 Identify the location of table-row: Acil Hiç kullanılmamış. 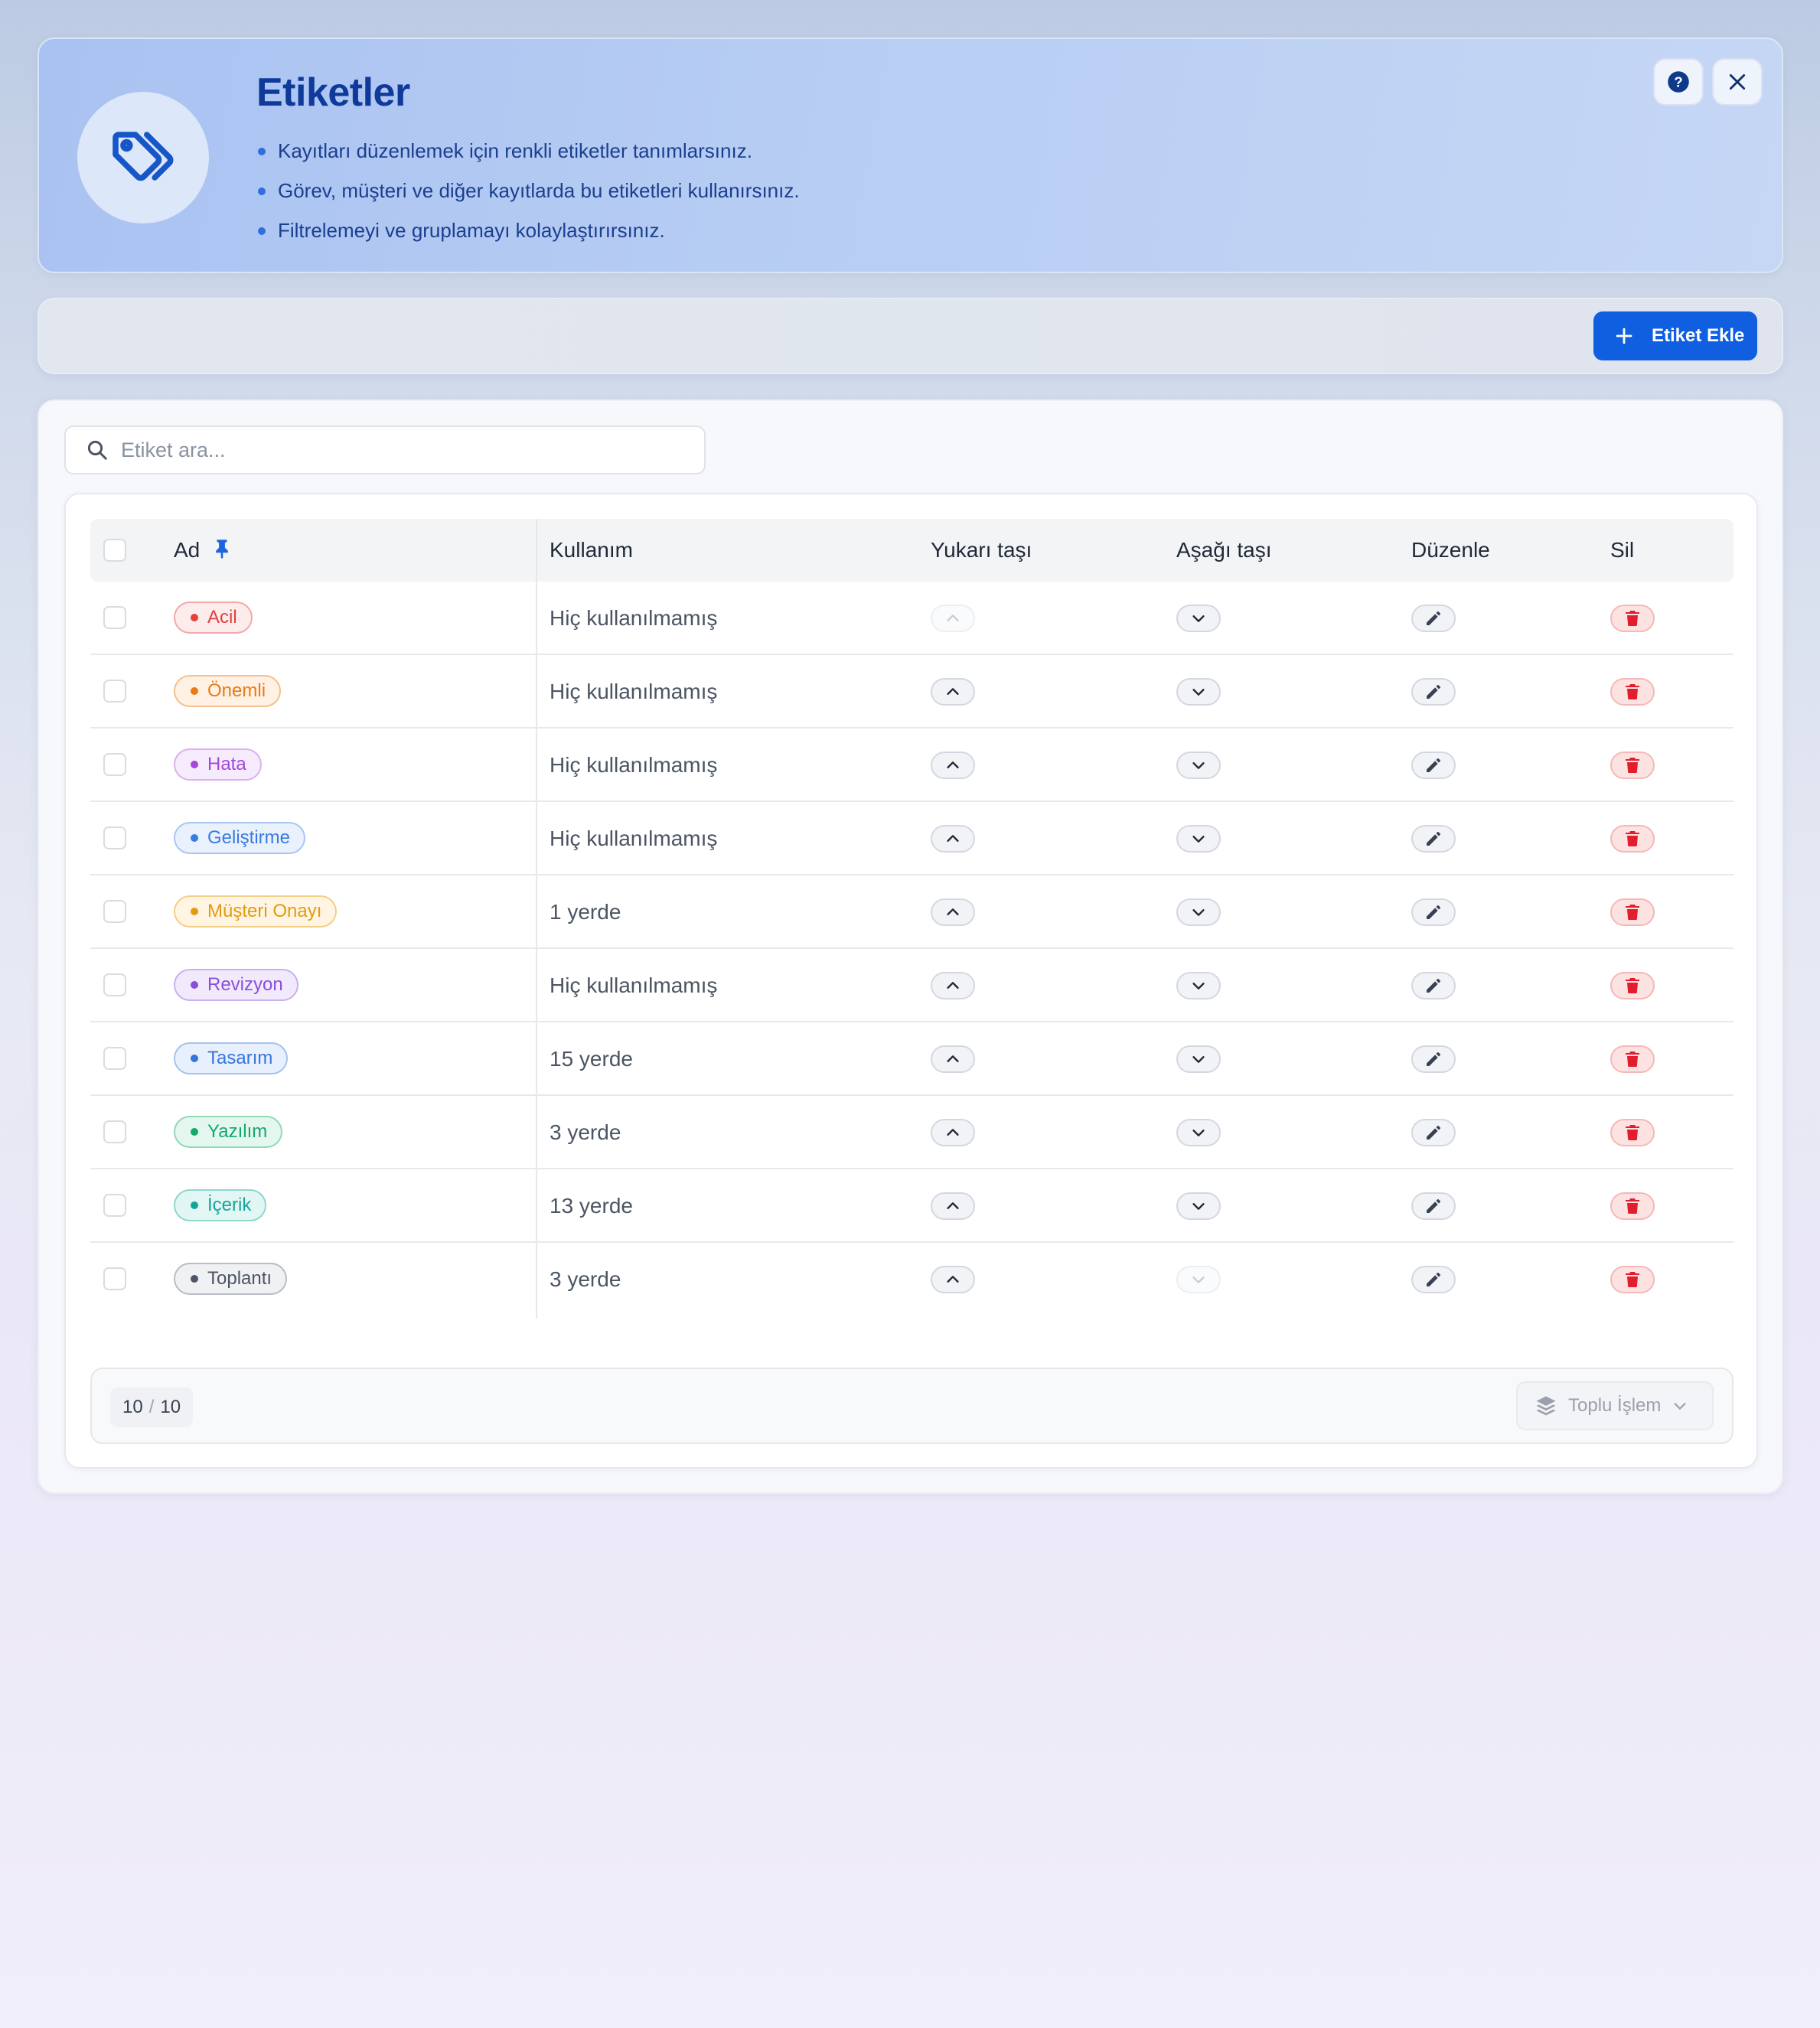
(912, 618).